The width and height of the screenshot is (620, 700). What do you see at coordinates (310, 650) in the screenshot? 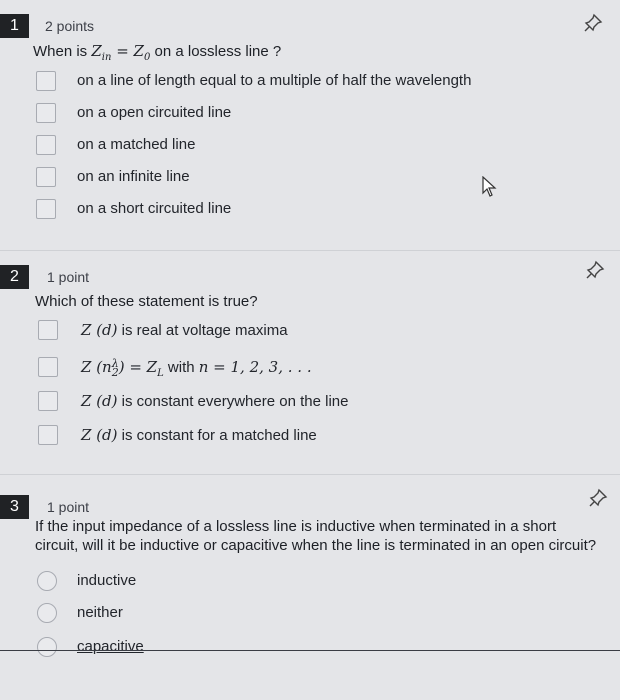
I see `bottom-divider` at bounding box center [310, 650].